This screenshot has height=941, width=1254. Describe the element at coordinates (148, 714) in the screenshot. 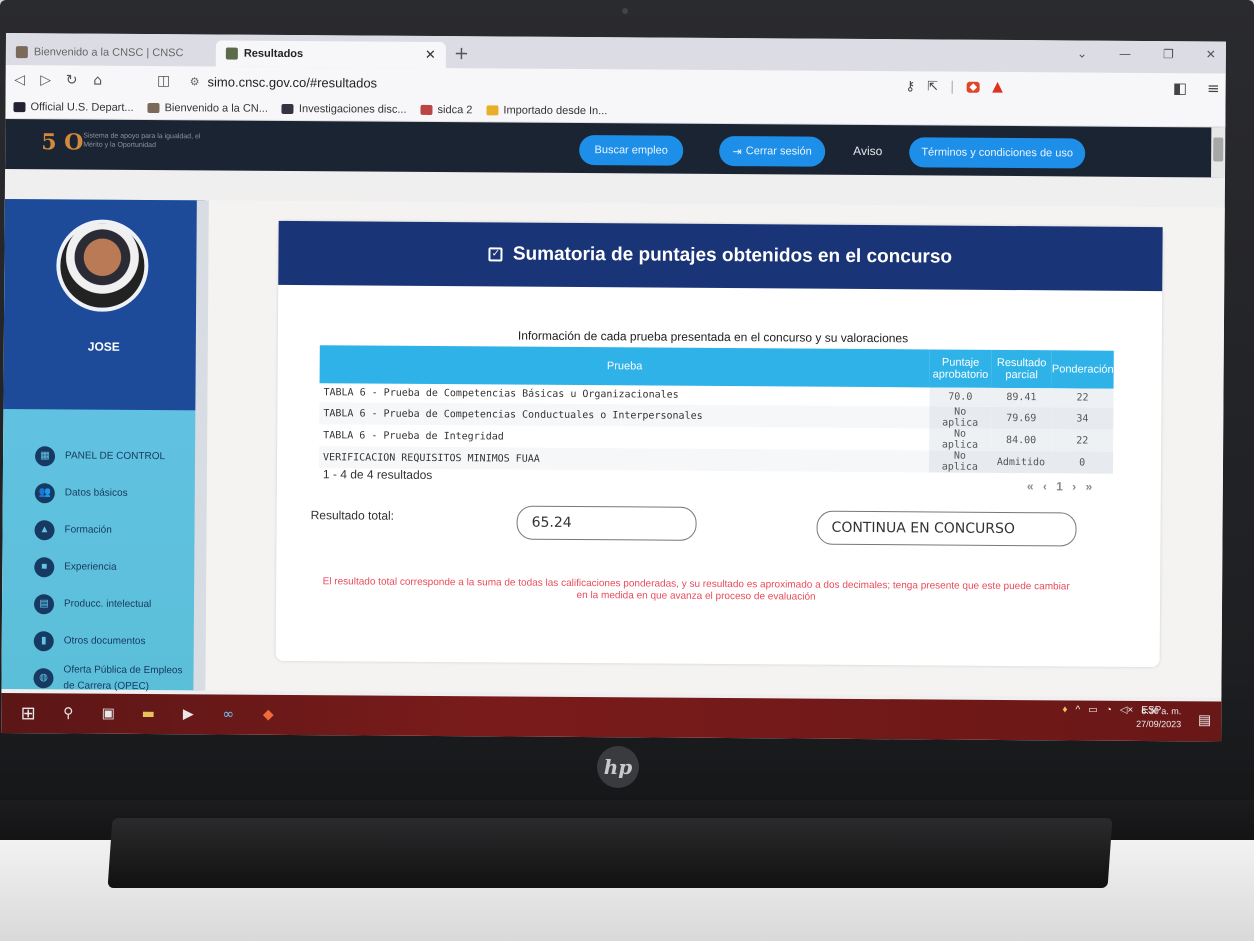

I see `file-explorer-icon: ▬` at that location.